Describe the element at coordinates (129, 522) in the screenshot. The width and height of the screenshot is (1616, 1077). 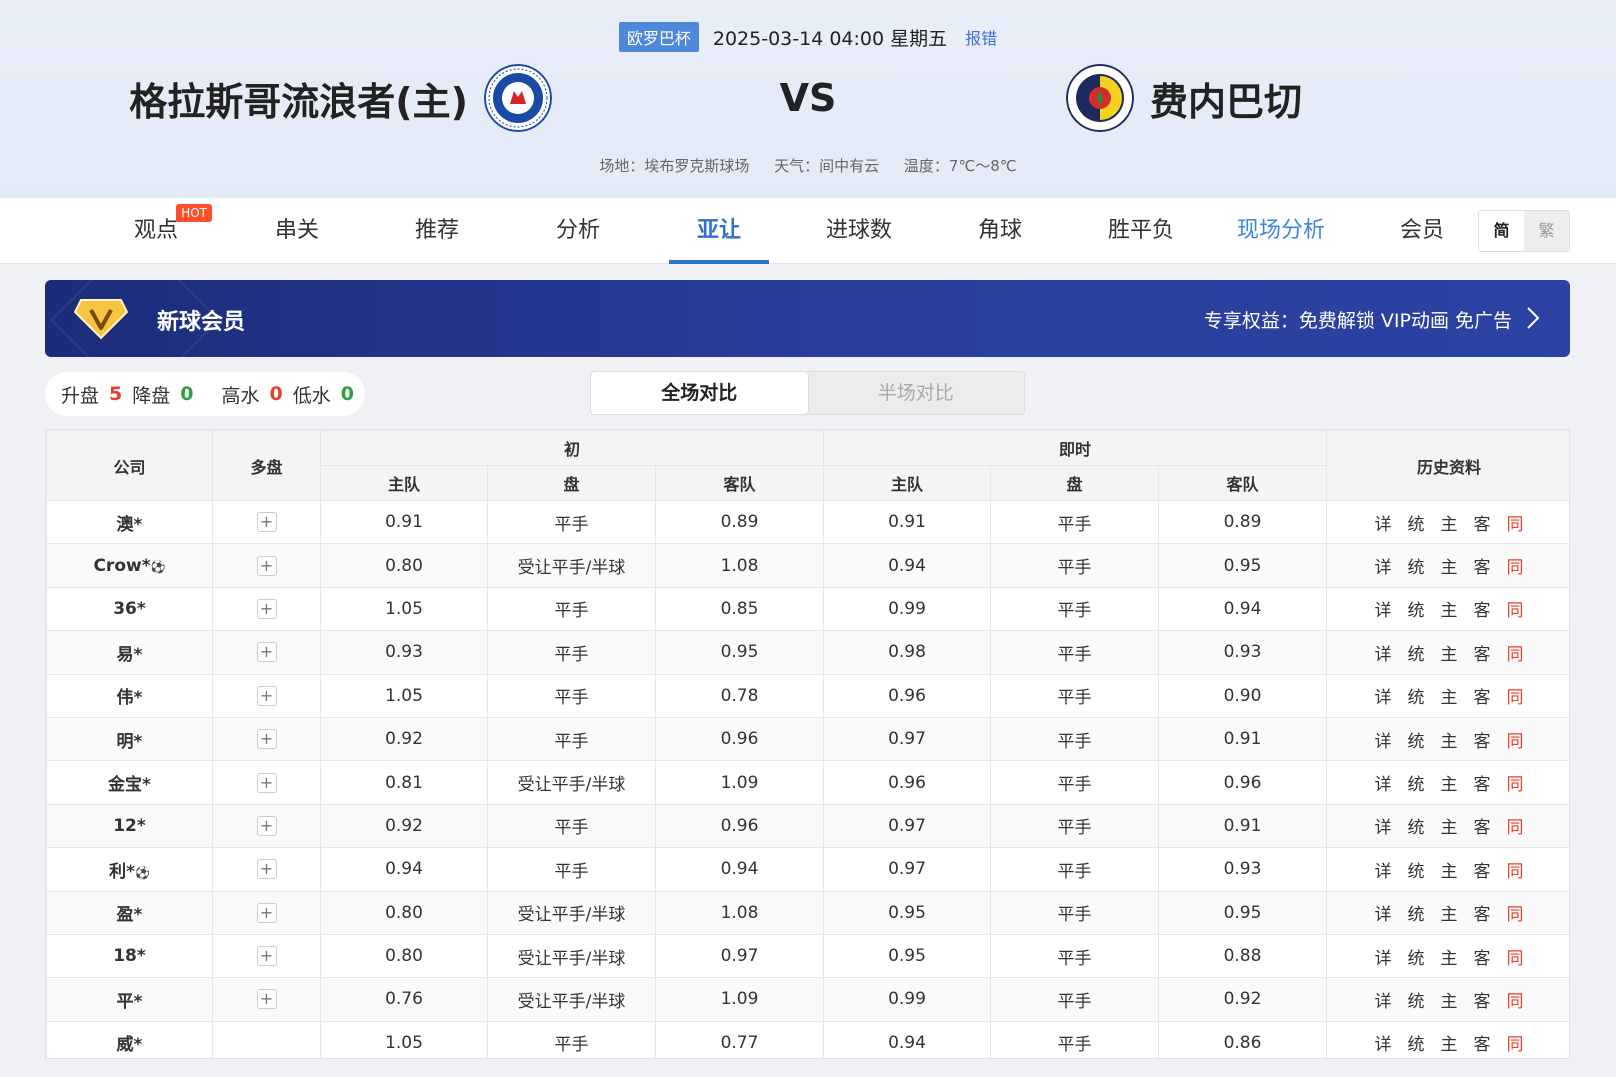
I see `company-cell: 澳*` at that location.